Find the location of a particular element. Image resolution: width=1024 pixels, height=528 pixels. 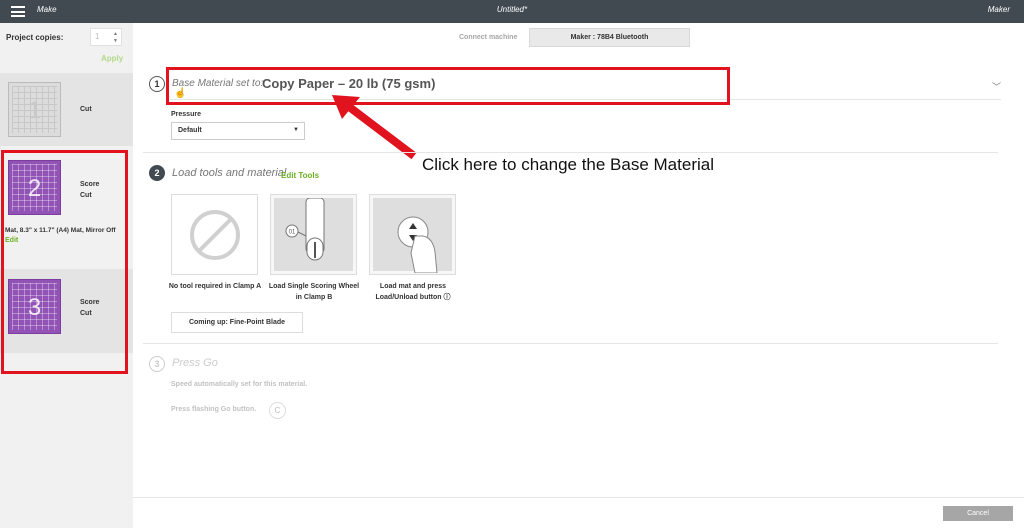

project-copies-label: Project copies: is located at coordinates (35, 37).